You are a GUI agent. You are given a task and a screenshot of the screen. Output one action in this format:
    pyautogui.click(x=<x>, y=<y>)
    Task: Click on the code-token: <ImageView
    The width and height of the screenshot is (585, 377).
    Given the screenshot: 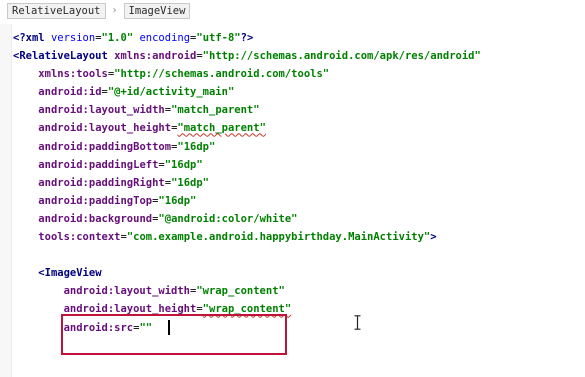 What is the action you would take?
    pyautogui.click(x=70, y=273)
    